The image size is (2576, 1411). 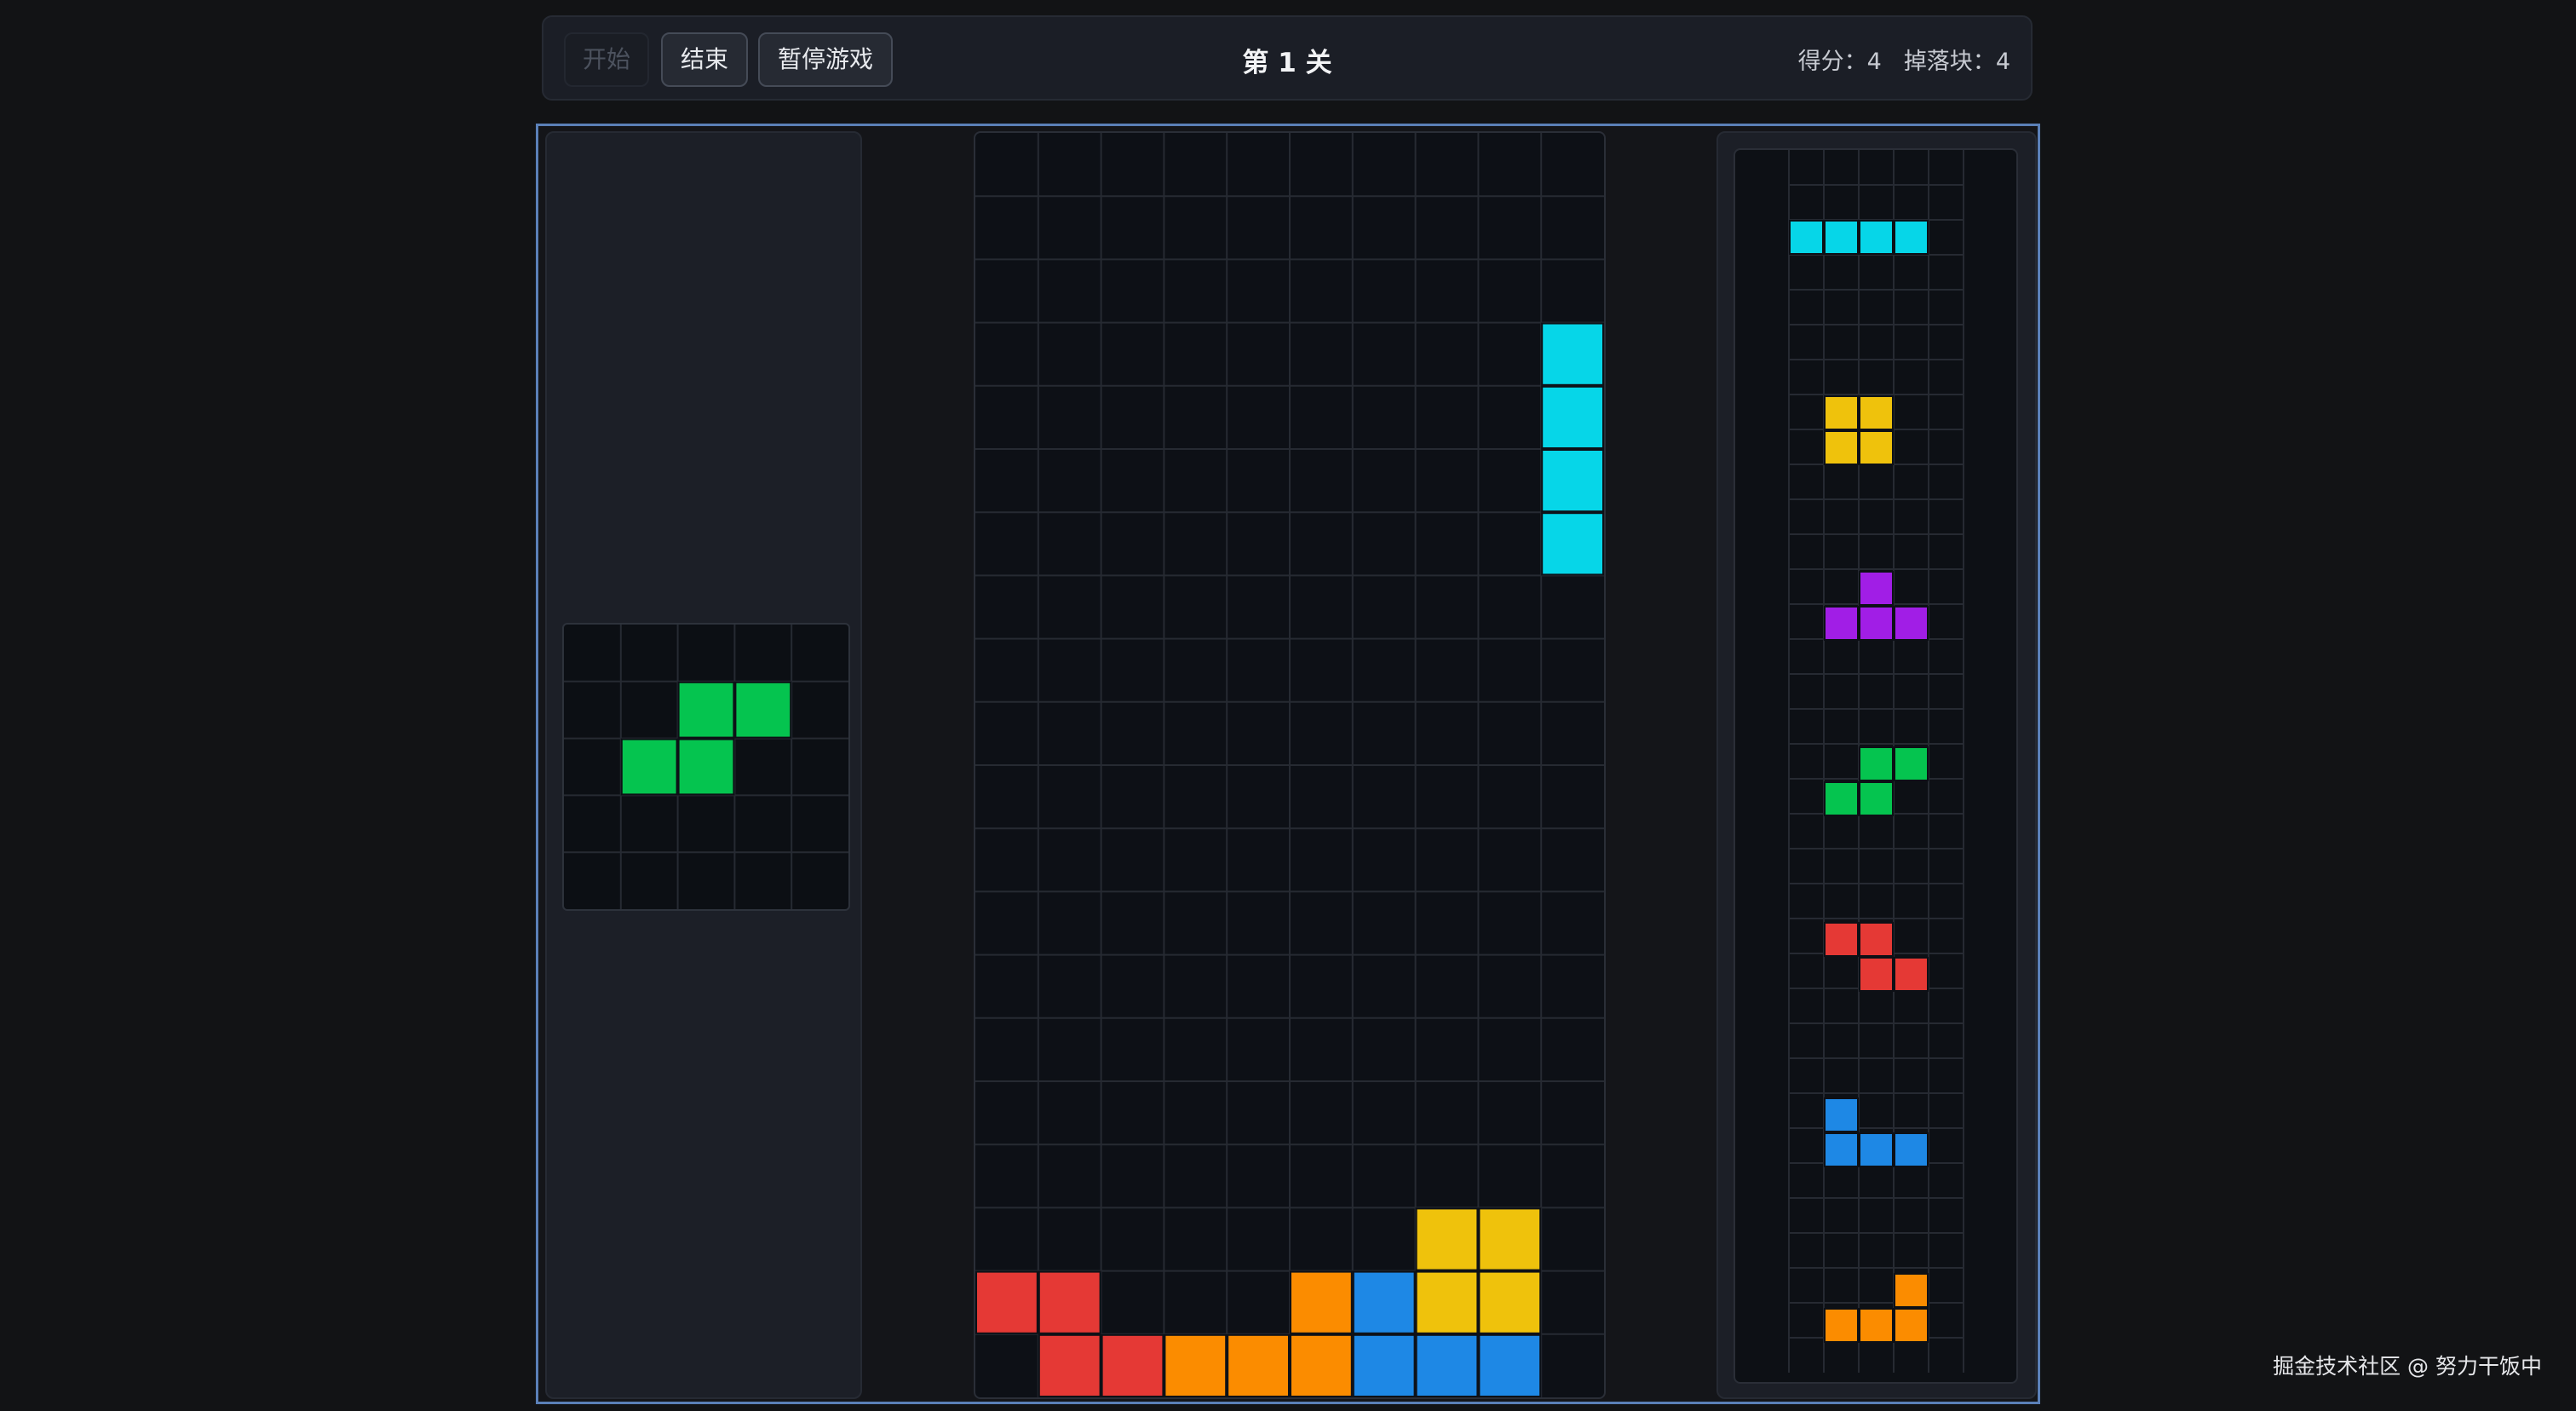 I want to click on hold-piece-grid, so click(x=706, y=767).